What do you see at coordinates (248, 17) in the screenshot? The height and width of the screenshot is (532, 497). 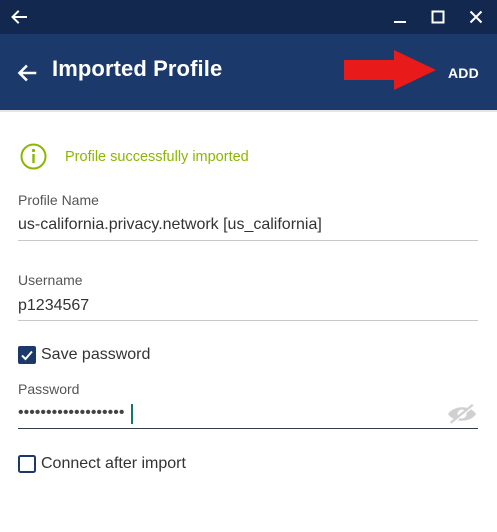 I see `window-titlebar` at bounding box center [248, 17].